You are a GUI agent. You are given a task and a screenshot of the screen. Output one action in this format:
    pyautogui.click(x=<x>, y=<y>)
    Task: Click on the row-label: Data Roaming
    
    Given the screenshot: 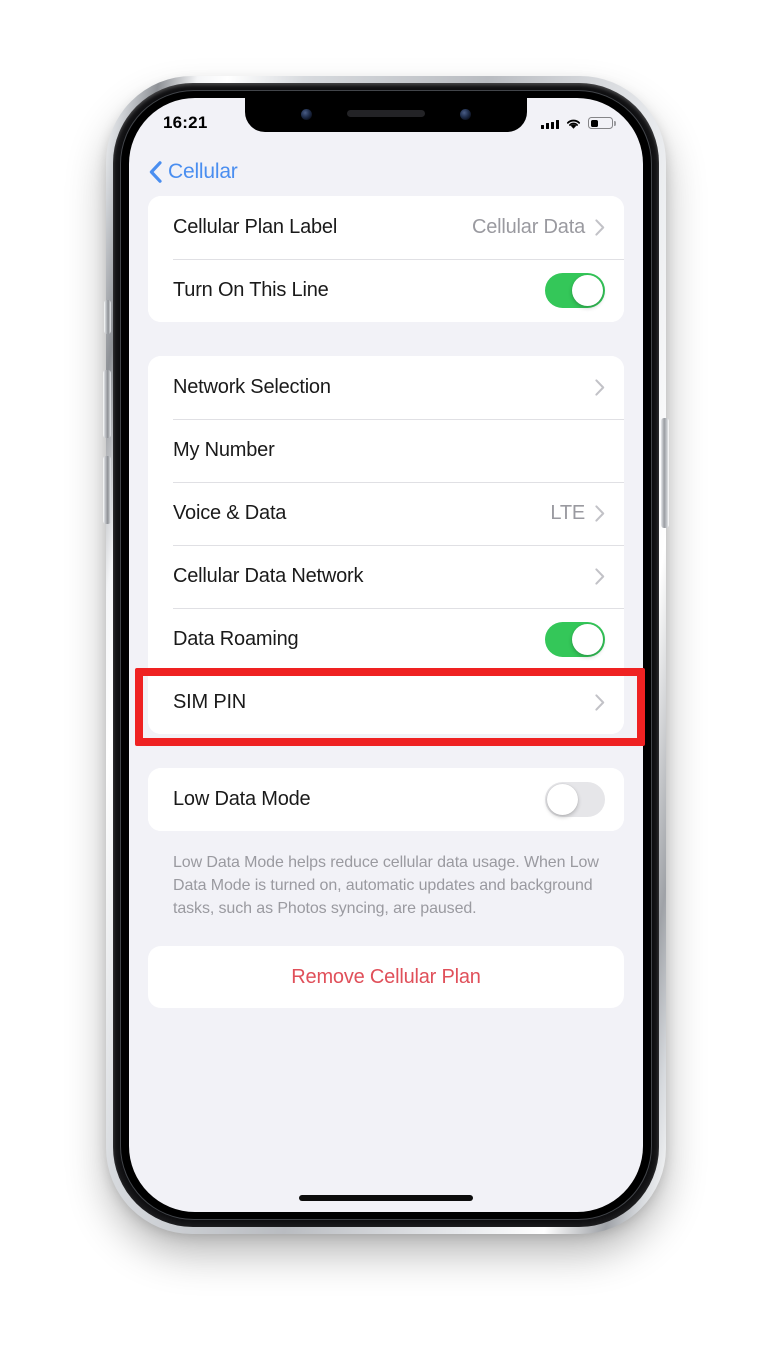 What is the action you would take?
    pyautogui.click(x=236, y=639)
    